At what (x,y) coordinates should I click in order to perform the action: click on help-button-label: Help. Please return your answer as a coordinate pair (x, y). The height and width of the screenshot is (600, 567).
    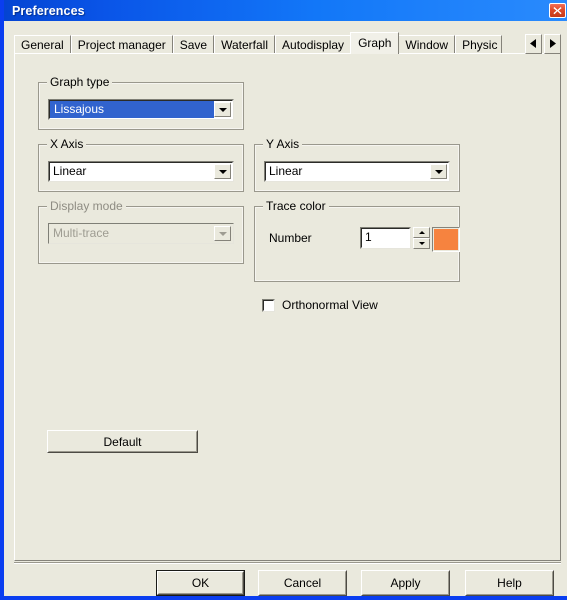
    Looking at the image, I should click on (509, 583).